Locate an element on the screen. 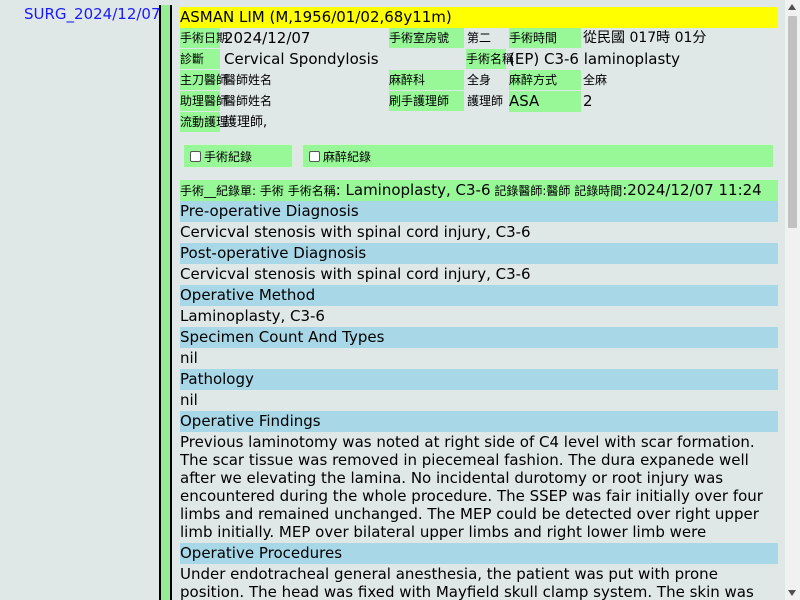  anesthesia-method-label: 麻醉方式 is located at coordinates (545, 80).